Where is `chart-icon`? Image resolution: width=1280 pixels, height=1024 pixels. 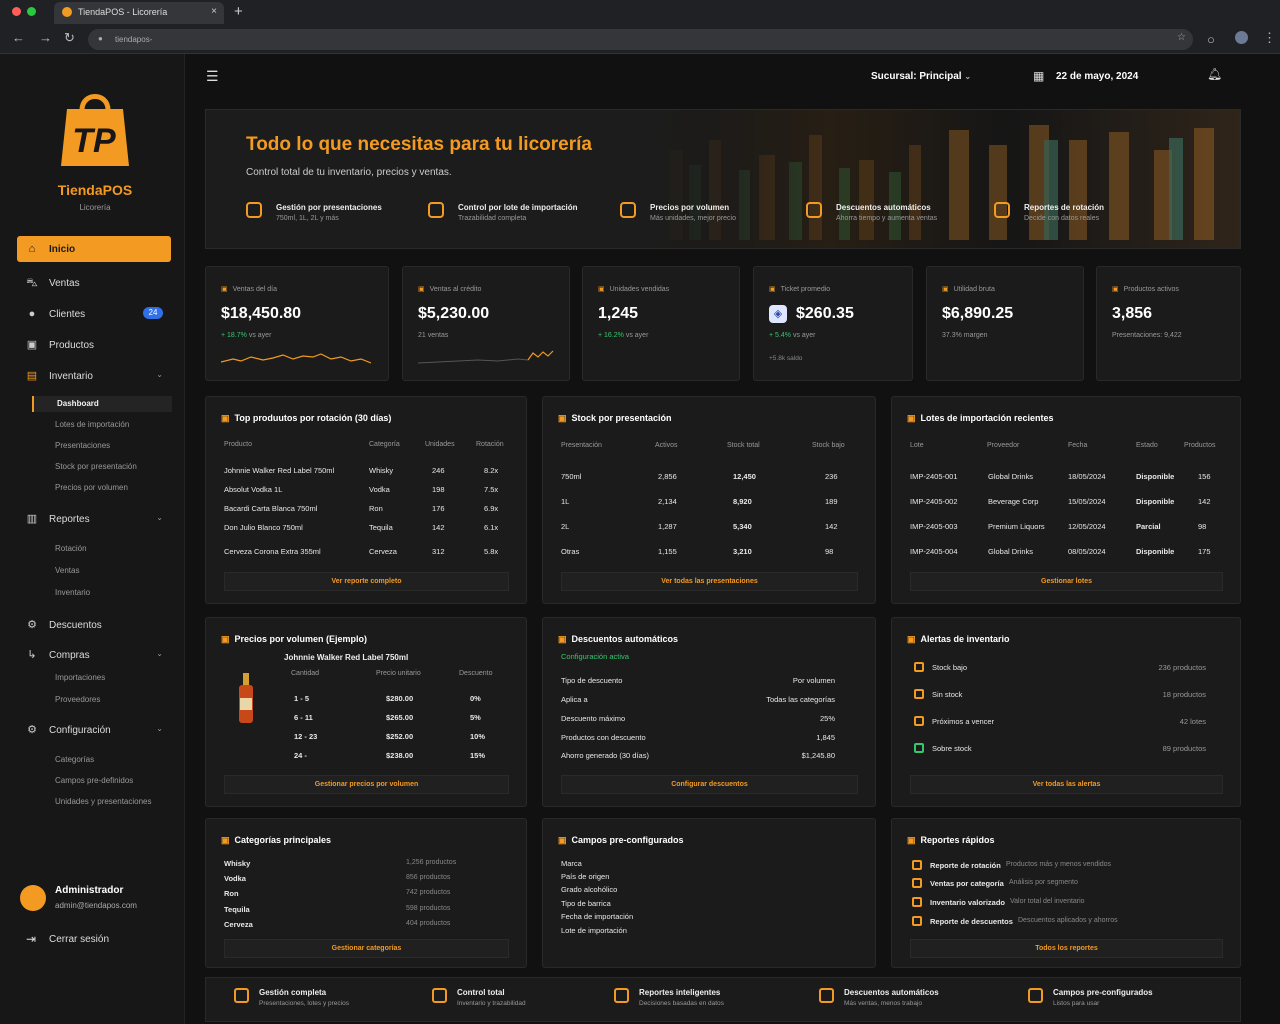
chart-icon is located at coordinates (621, 995).